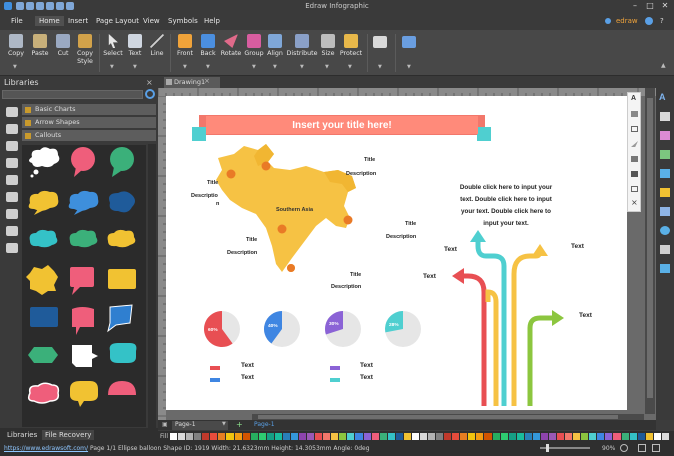  I want to click on copy-tool-icon, so click(634, 189).